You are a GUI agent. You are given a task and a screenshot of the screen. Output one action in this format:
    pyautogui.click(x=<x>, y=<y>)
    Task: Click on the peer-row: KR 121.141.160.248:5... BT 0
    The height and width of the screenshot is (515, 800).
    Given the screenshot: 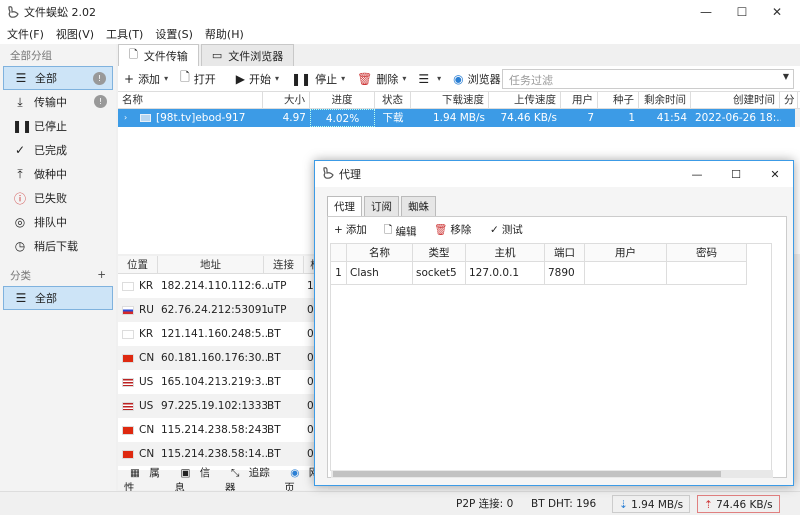 What is the action you would take?
    pyautogui.click(x=223, y=334)
    